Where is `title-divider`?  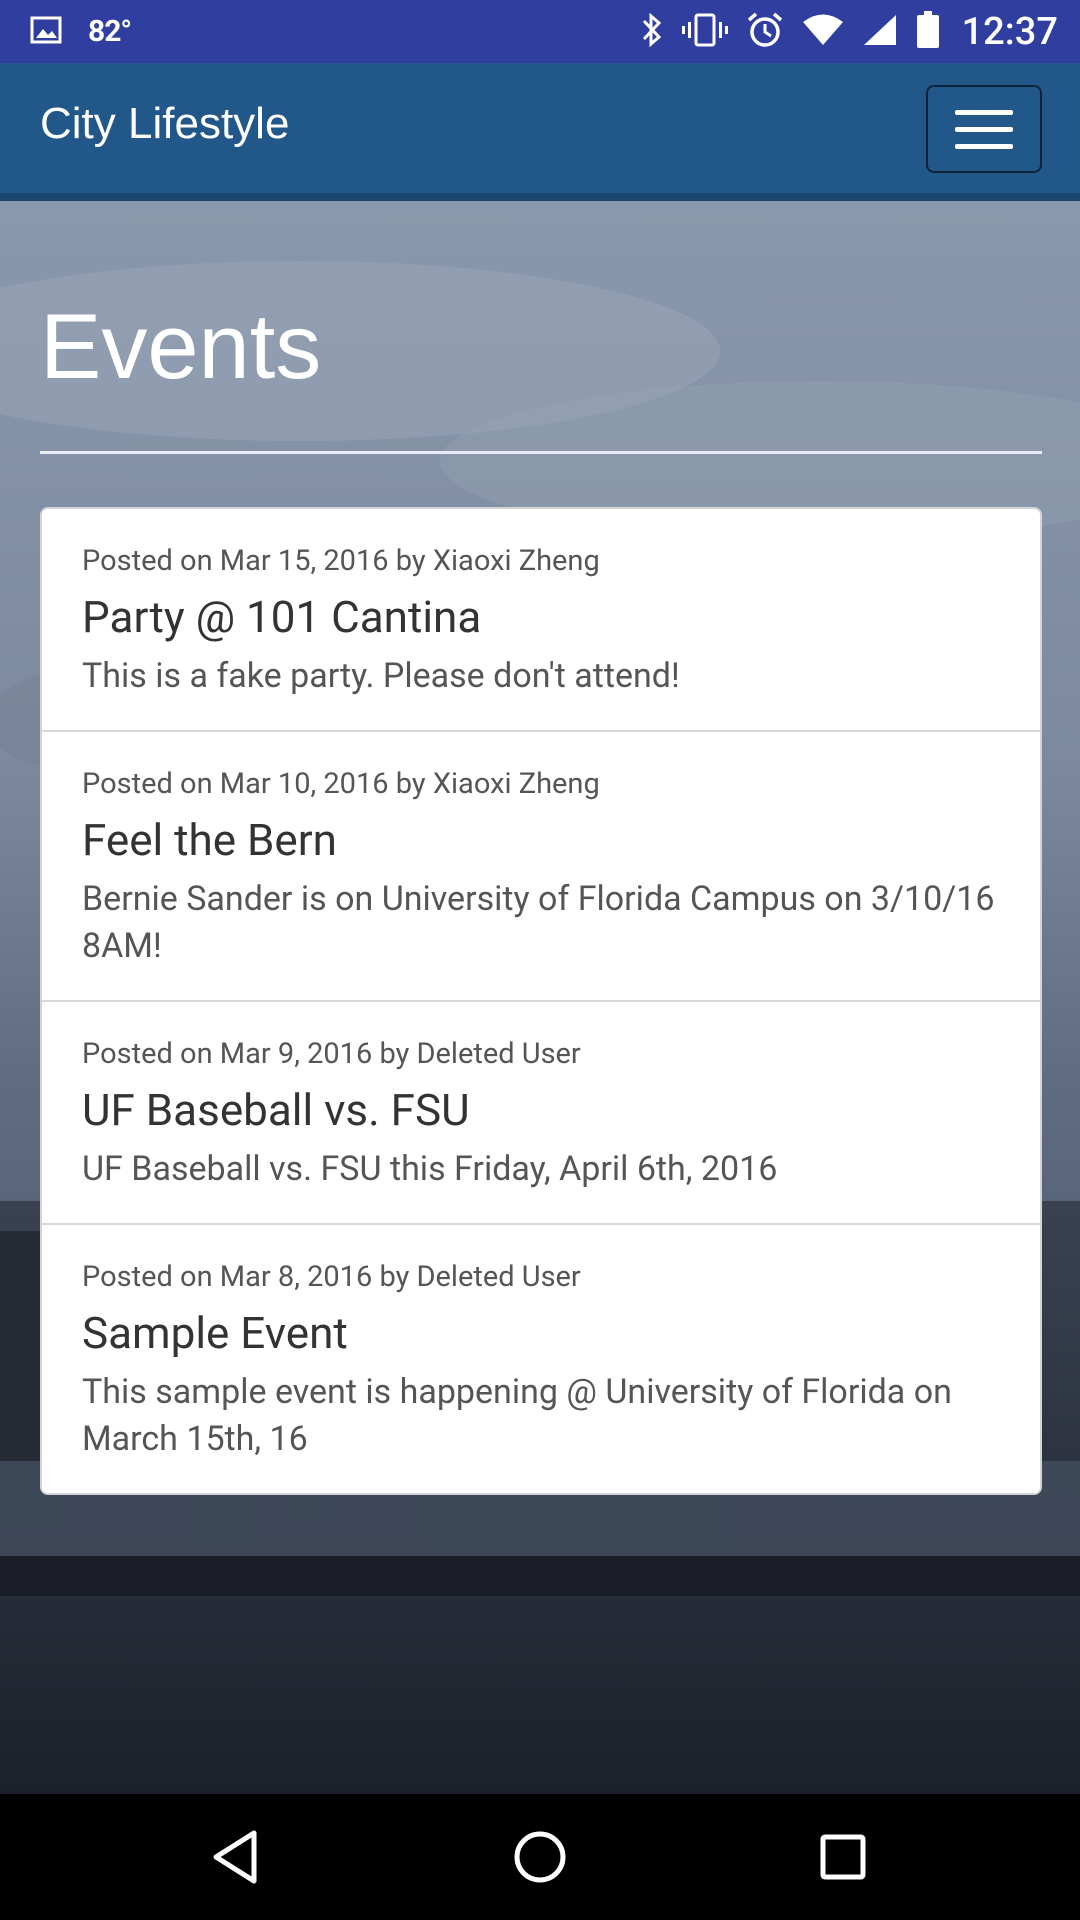 title-divider is located at coordinates (541, 452).